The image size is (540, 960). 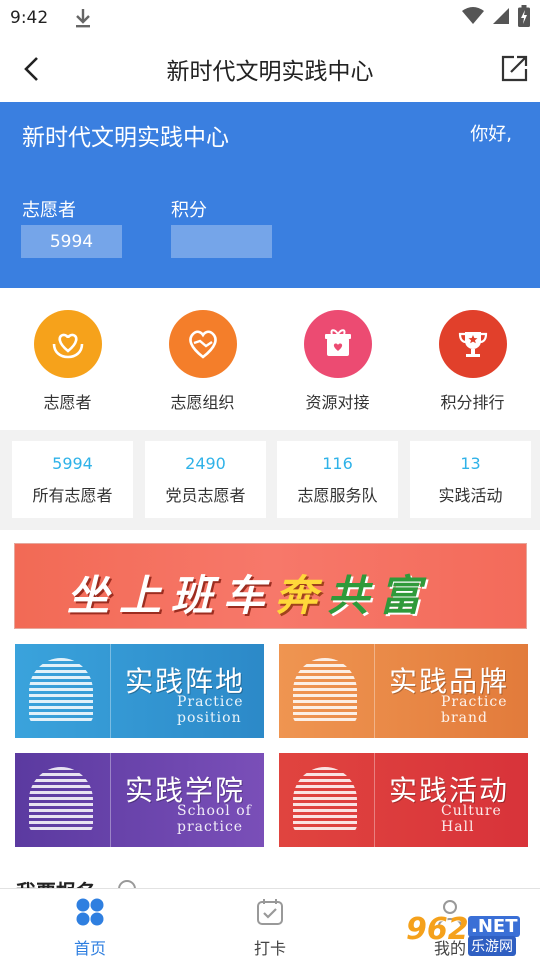 I want to click on stat-value: 116, so click(x=337, y=463).